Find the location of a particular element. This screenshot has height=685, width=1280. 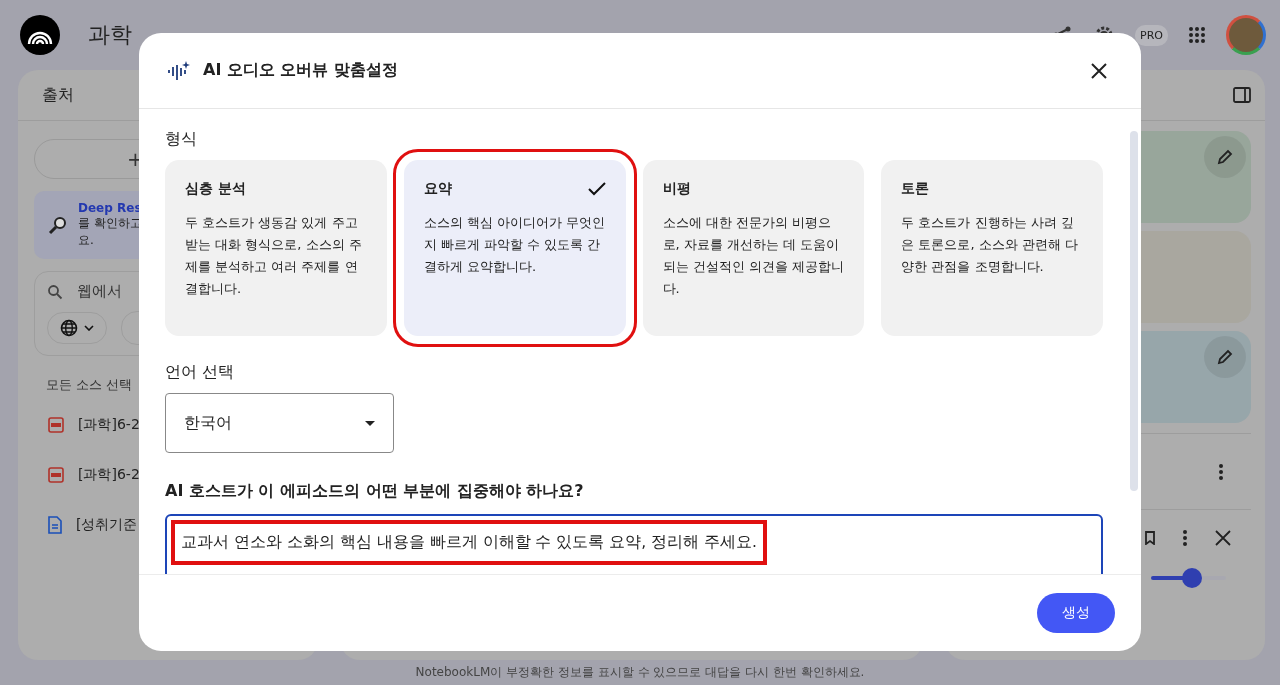

focus-question-label: AI 호스트가 이 에피소드의 어떤 부분에 집중해야 하나요? is located at coordinates (375, 491).